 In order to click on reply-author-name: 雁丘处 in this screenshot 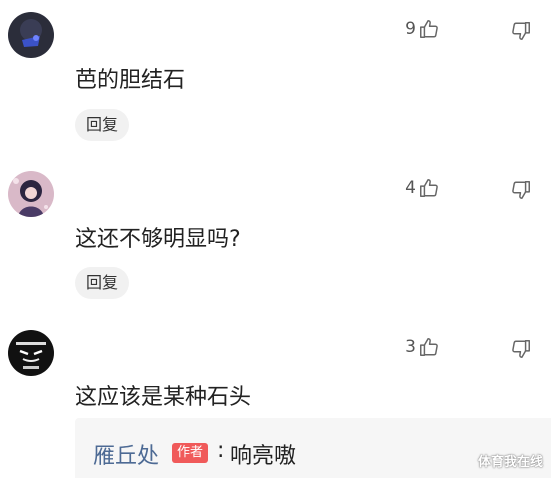, I will do `click(126, 454)`.